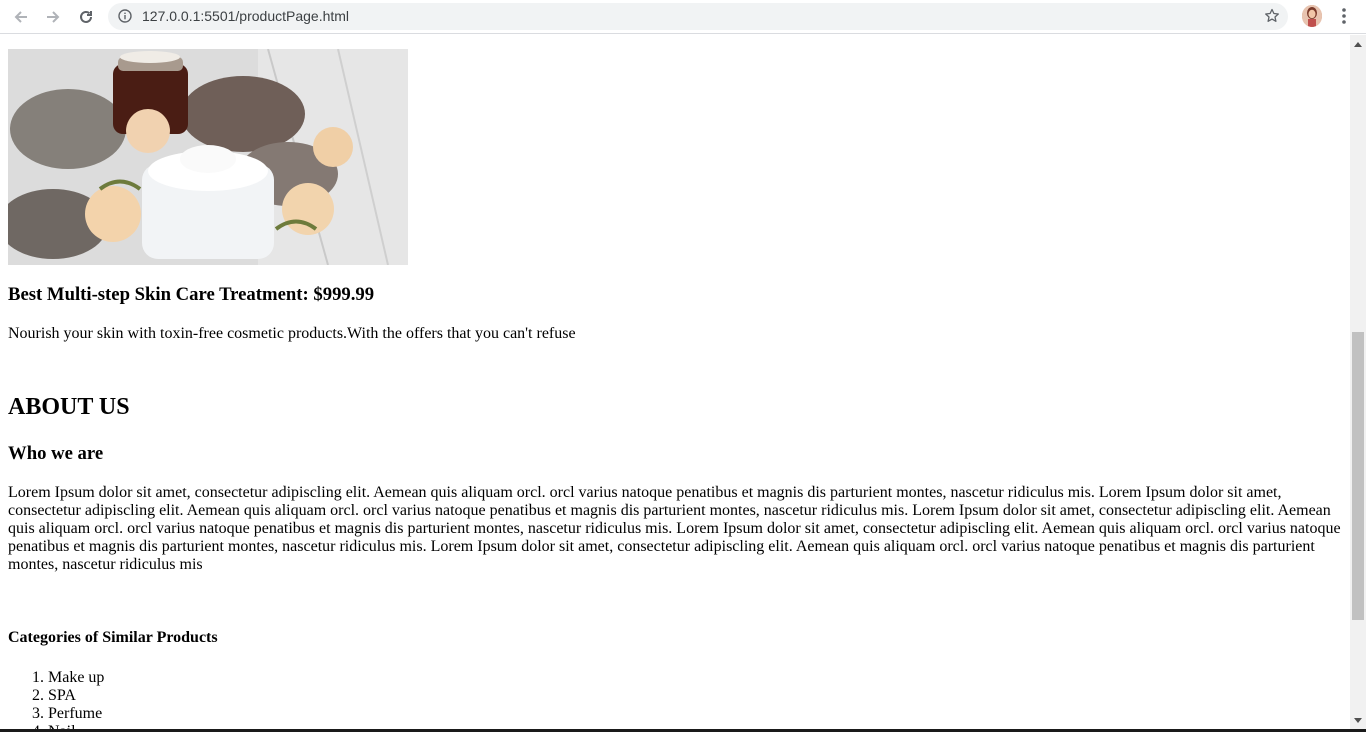 Image resolution: width=1366 pixels, height=732 pixels. I want to click on arrow-left-icon, so click(20, 17).